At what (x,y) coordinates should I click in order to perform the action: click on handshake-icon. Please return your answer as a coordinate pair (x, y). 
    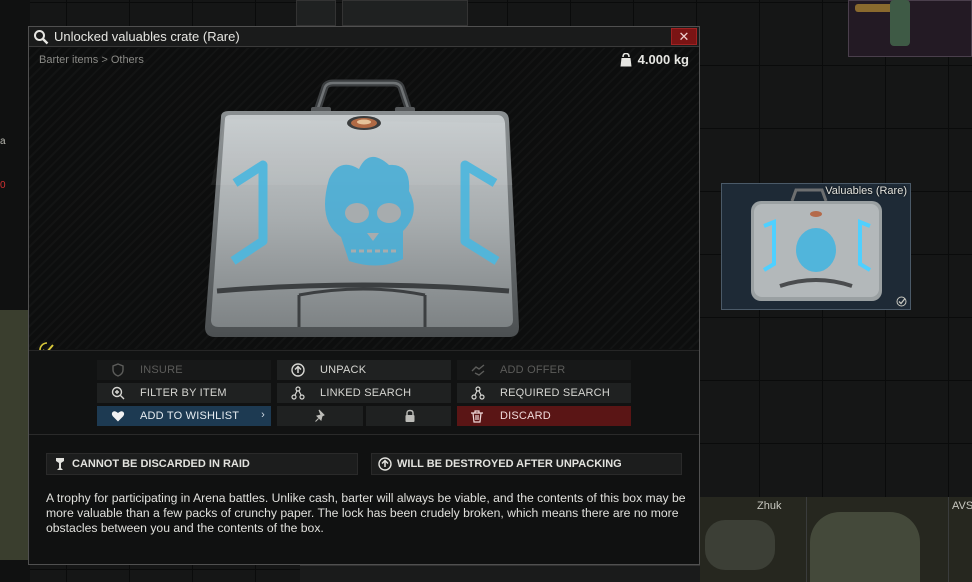
    Looking at the image, I should click on (478, 370).